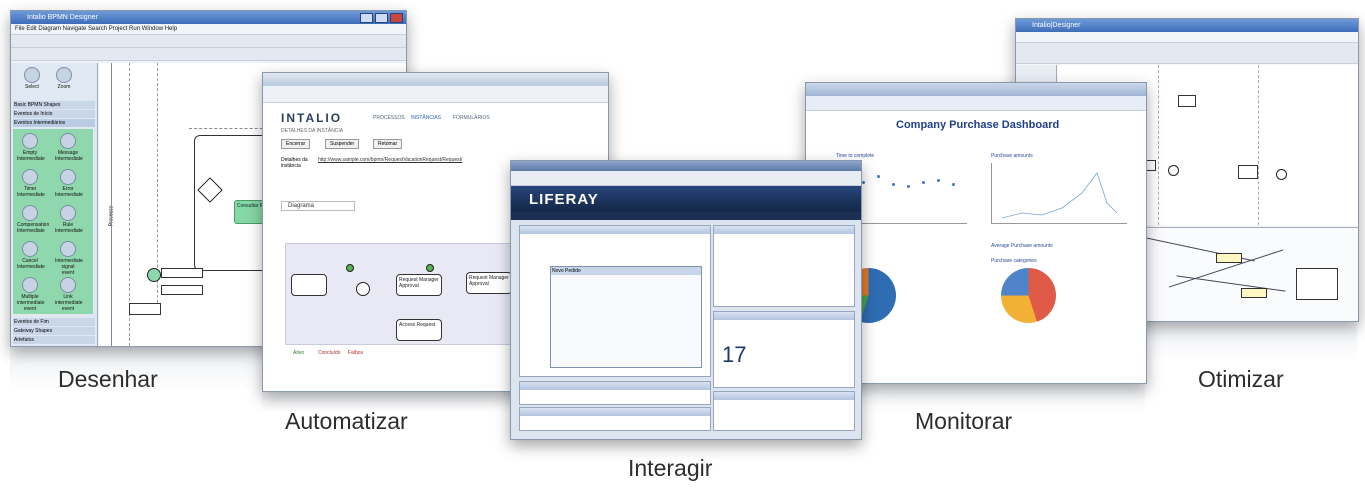 This screenshot has width=1365, height=490. Describe the element at coordinates (978, 125) in the screenshot. I see `dashboard-title: Company Purchase Dashboard` at that location.